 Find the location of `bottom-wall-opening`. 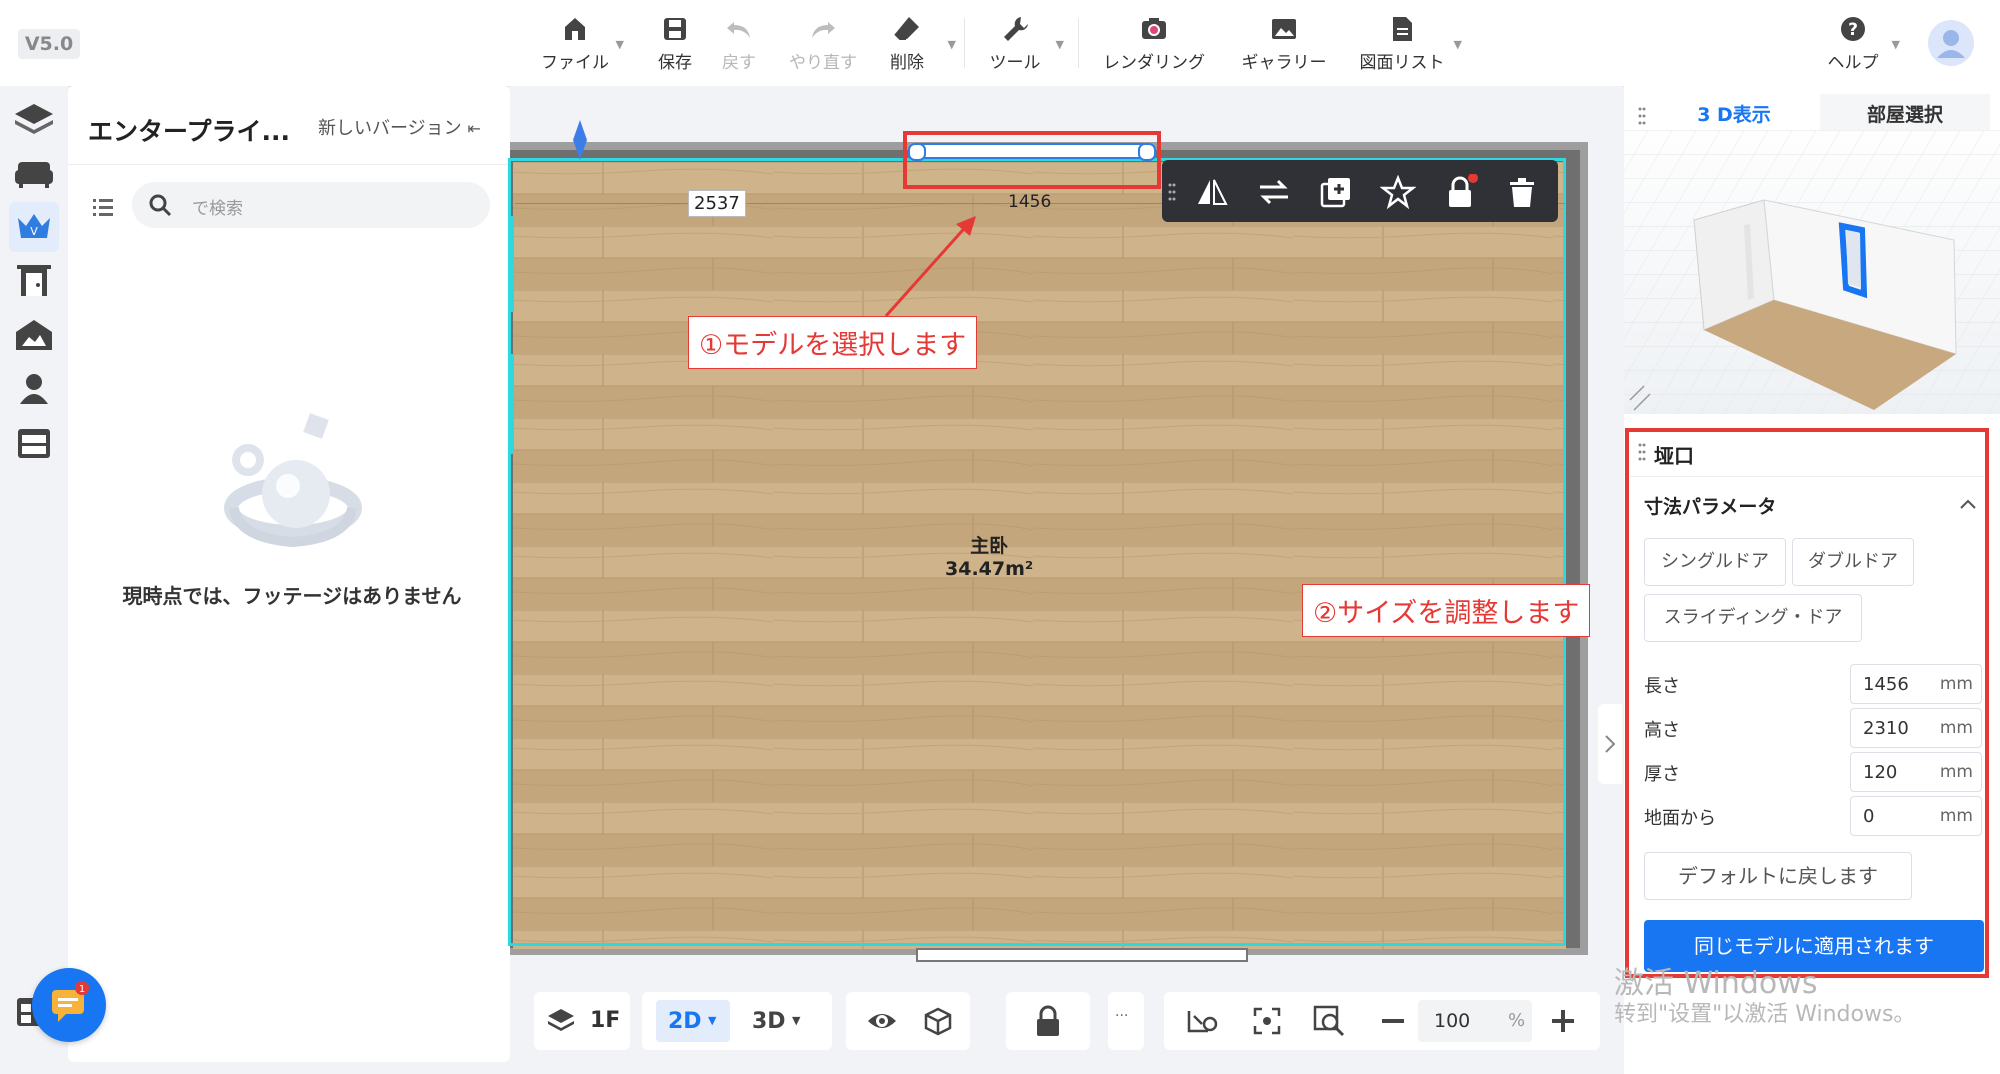

bottom-wall-opening is located at coordinates (1082, 955).